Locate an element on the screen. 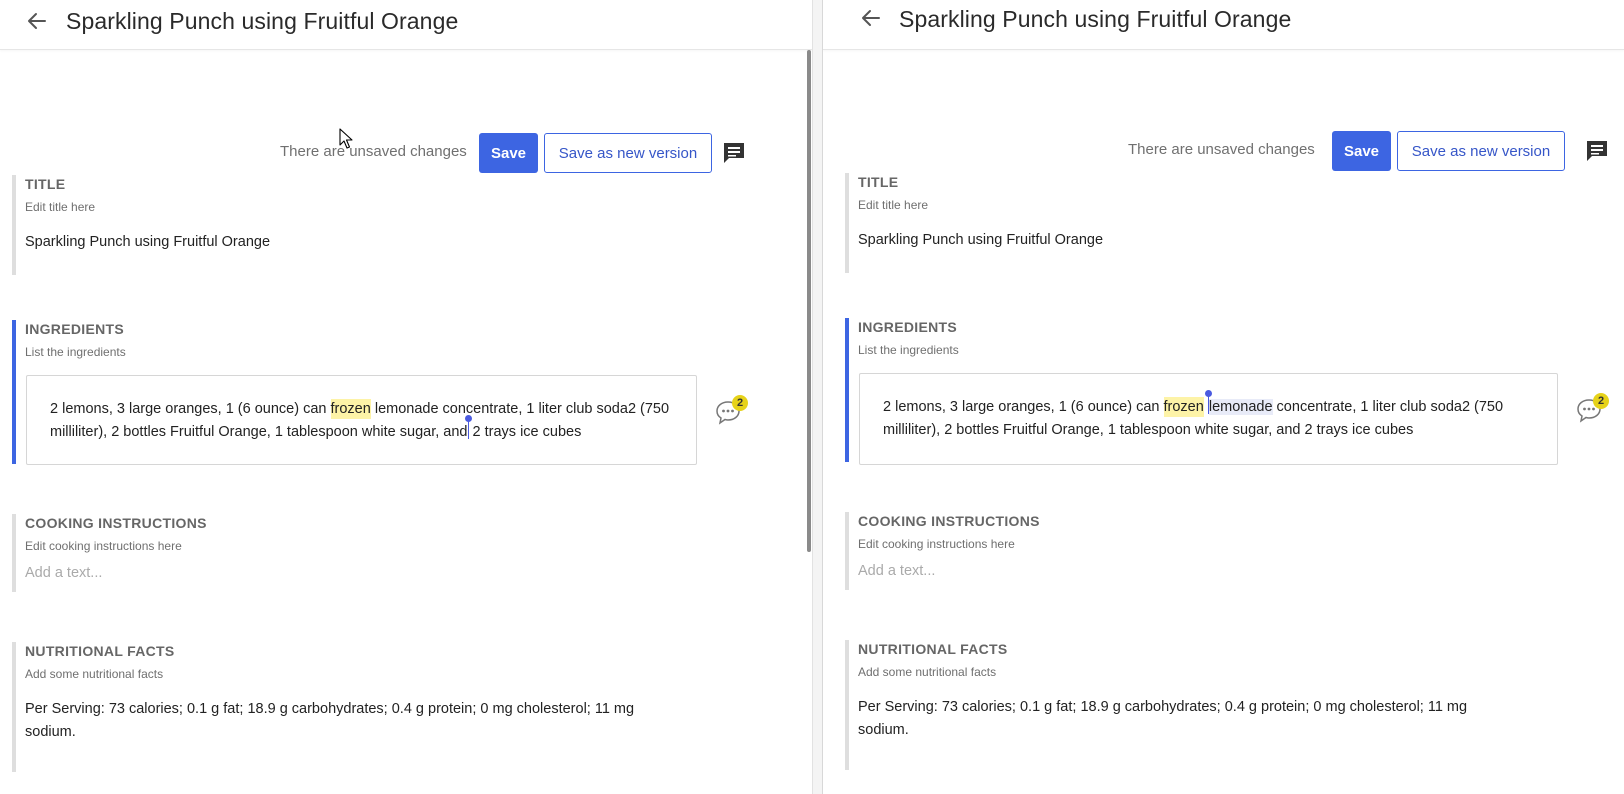 The image size is (1624, 794). pane-divider is located at coordinates (817, 397).